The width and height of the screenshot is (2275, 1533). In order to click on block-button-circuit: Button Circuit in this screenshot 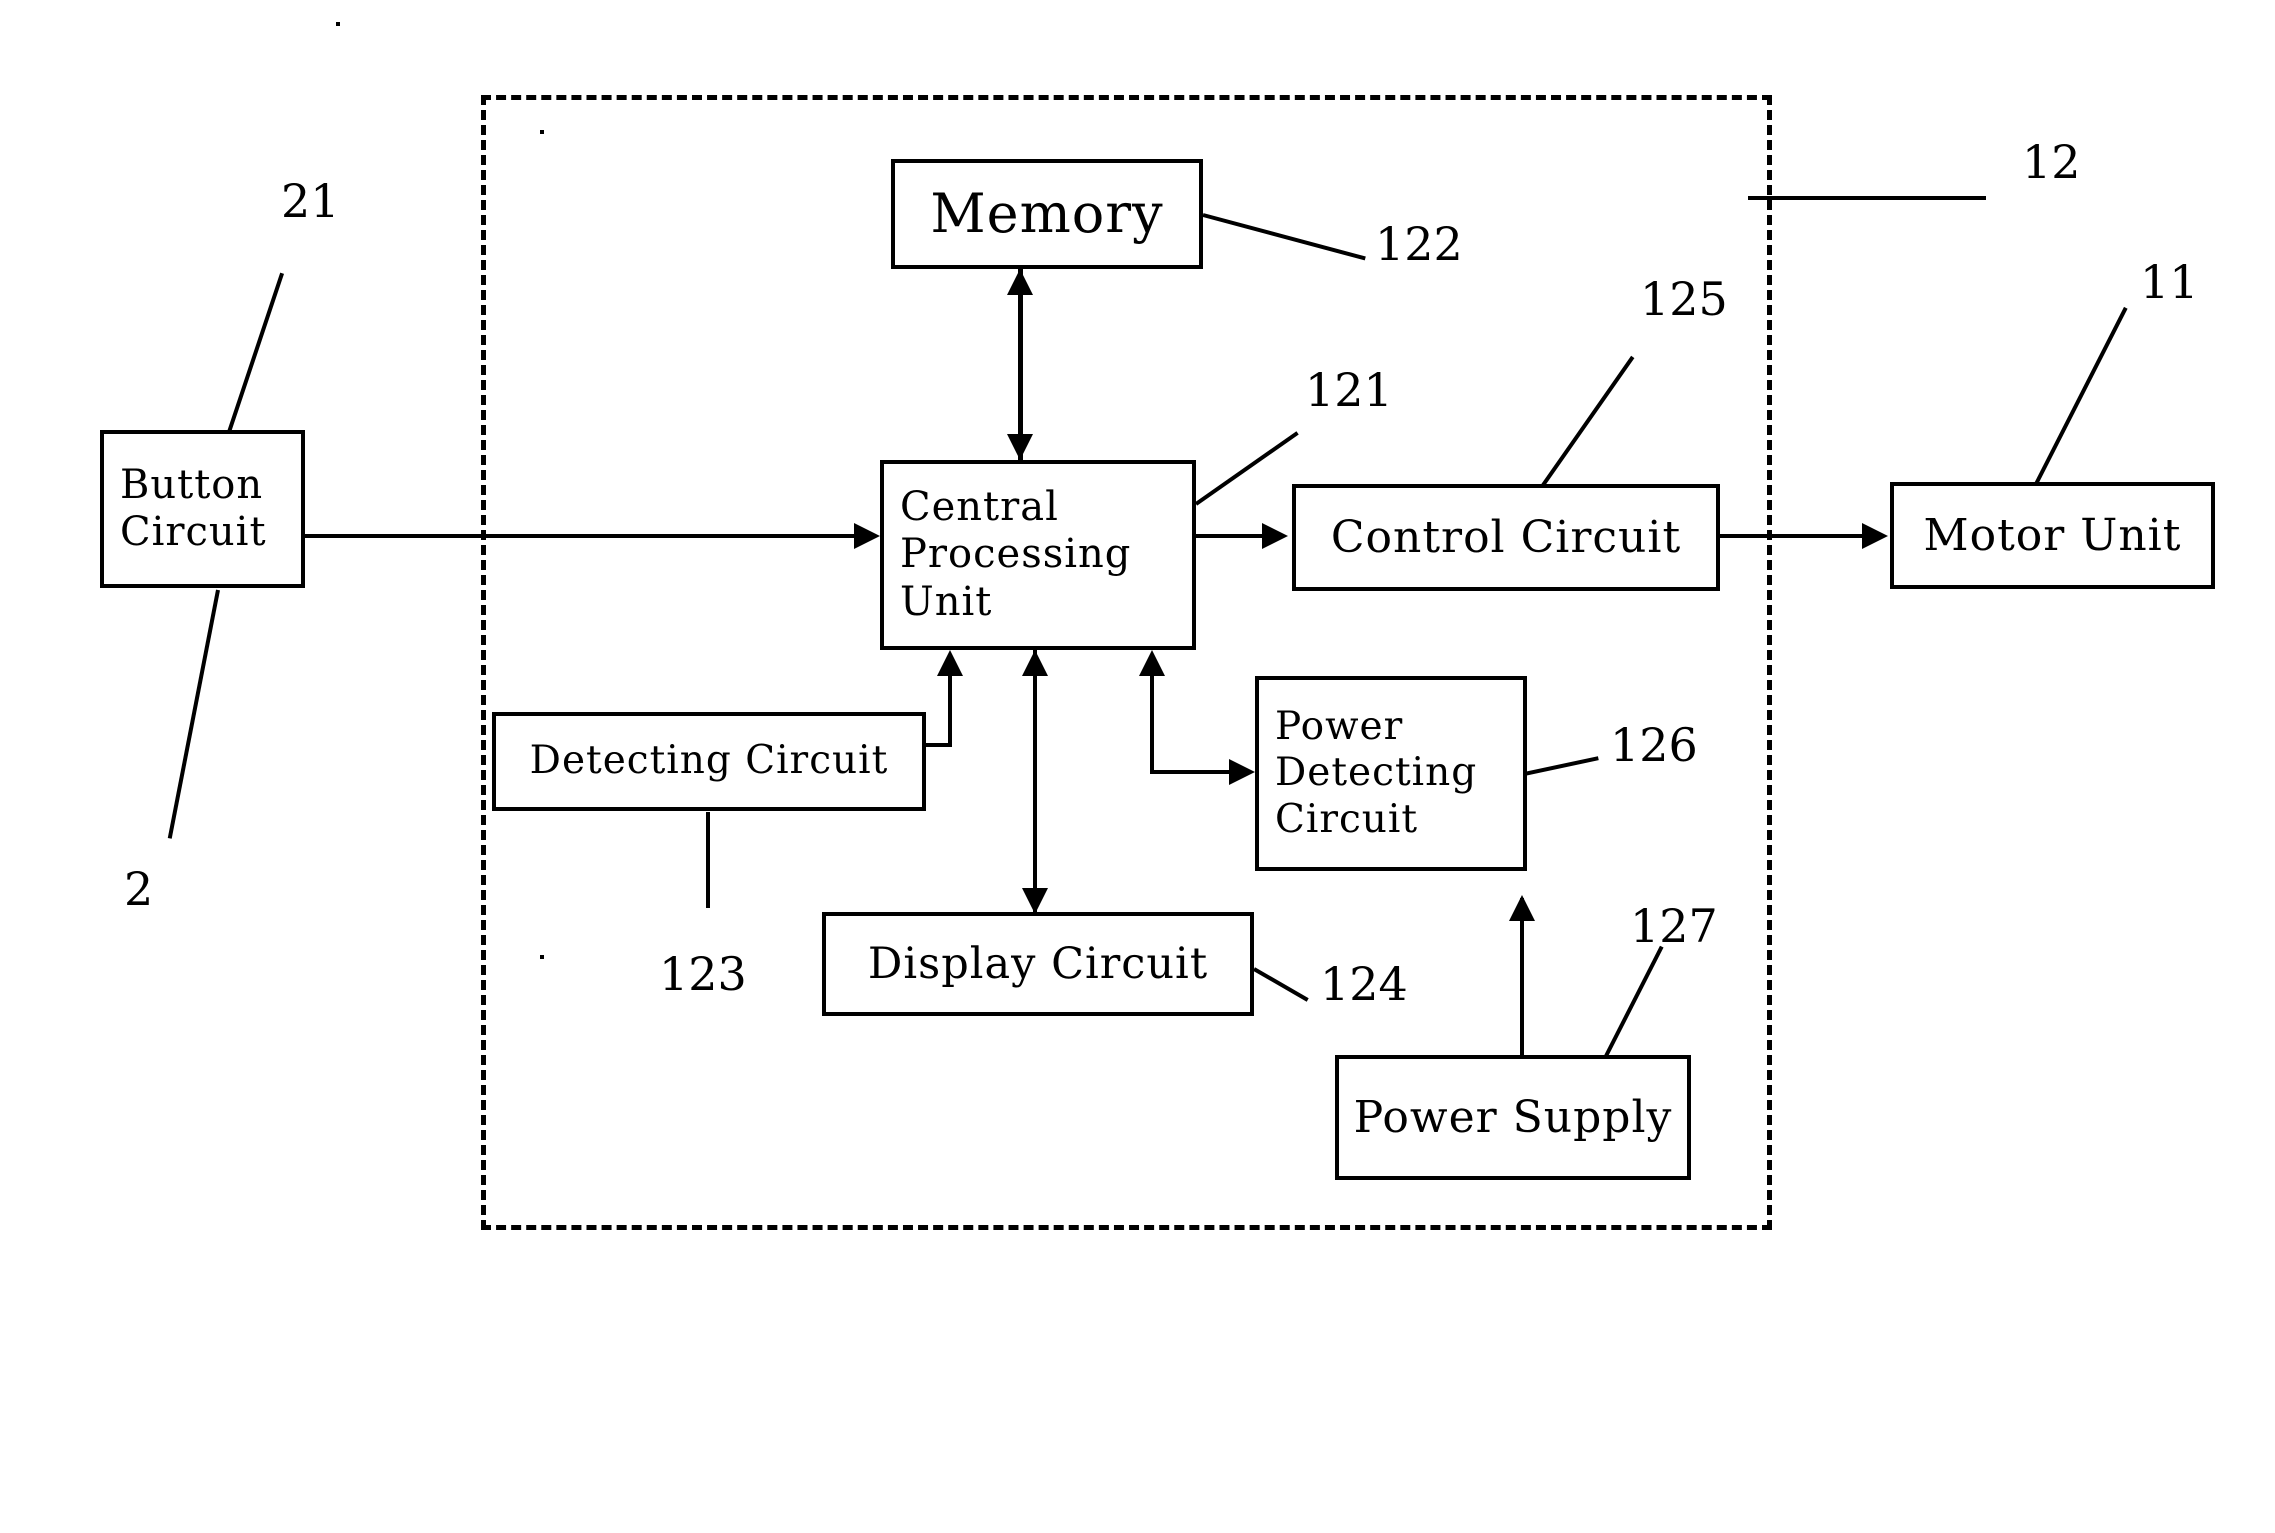, I will do `click(202, 509)`.